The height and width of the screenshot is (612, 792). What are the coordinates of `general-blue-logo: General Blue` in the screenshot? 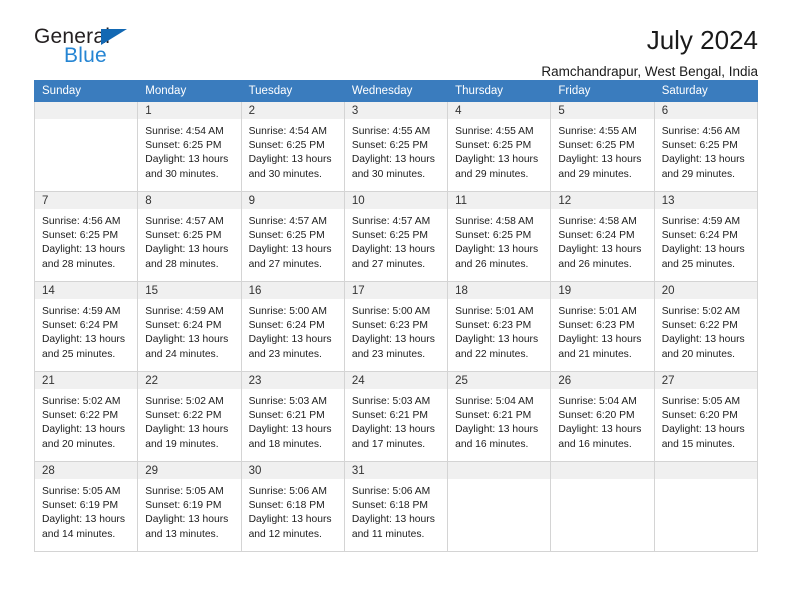 It's located at (99, 48).